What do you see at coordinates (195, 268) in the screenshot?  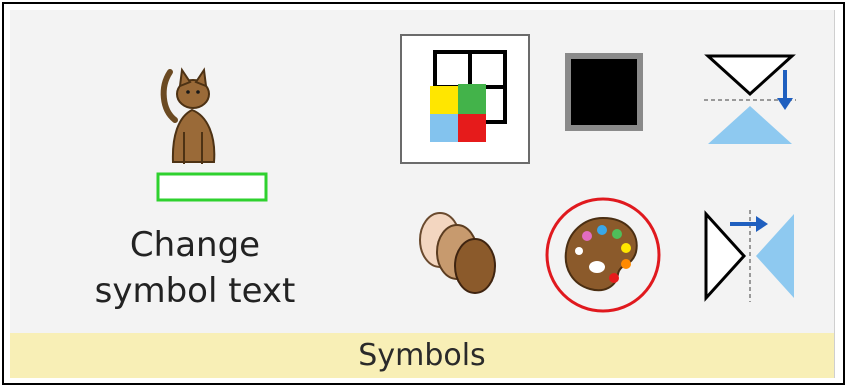 I see `change-symbol-text-label: Change symbol text` at bounding box center [195, 268].